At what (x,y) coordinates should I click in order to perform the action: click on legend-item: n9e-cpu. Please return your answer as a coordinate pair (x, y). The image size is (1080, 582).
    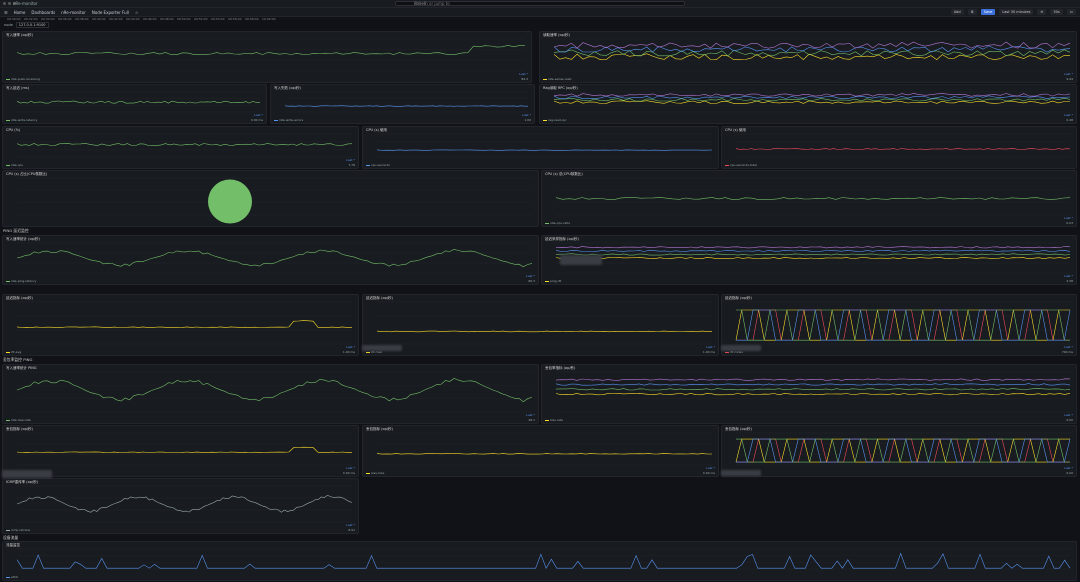
    Looking at the image, I should click on (14, 165).